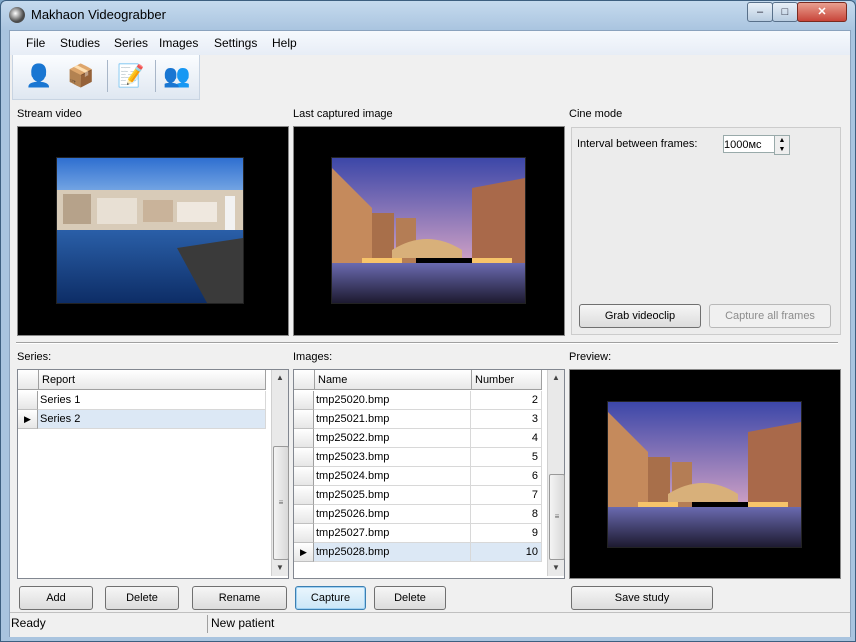 Image resolution: width=856 pixels, height=642 pixels. Describe the element at coordinates (80, 43) in the screenshot. I see `menu-studies: Studies` at that location.